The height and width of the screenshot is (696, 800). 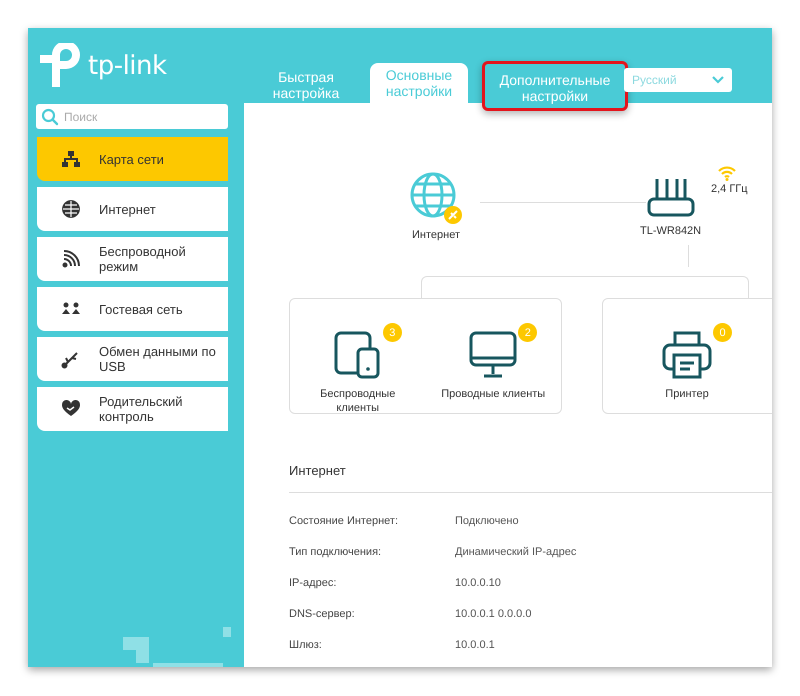 What do you see at coordinates (132, 209) in the screenshot?
I see `sidebar-item: Интернет` at bounding box center [132, 209].